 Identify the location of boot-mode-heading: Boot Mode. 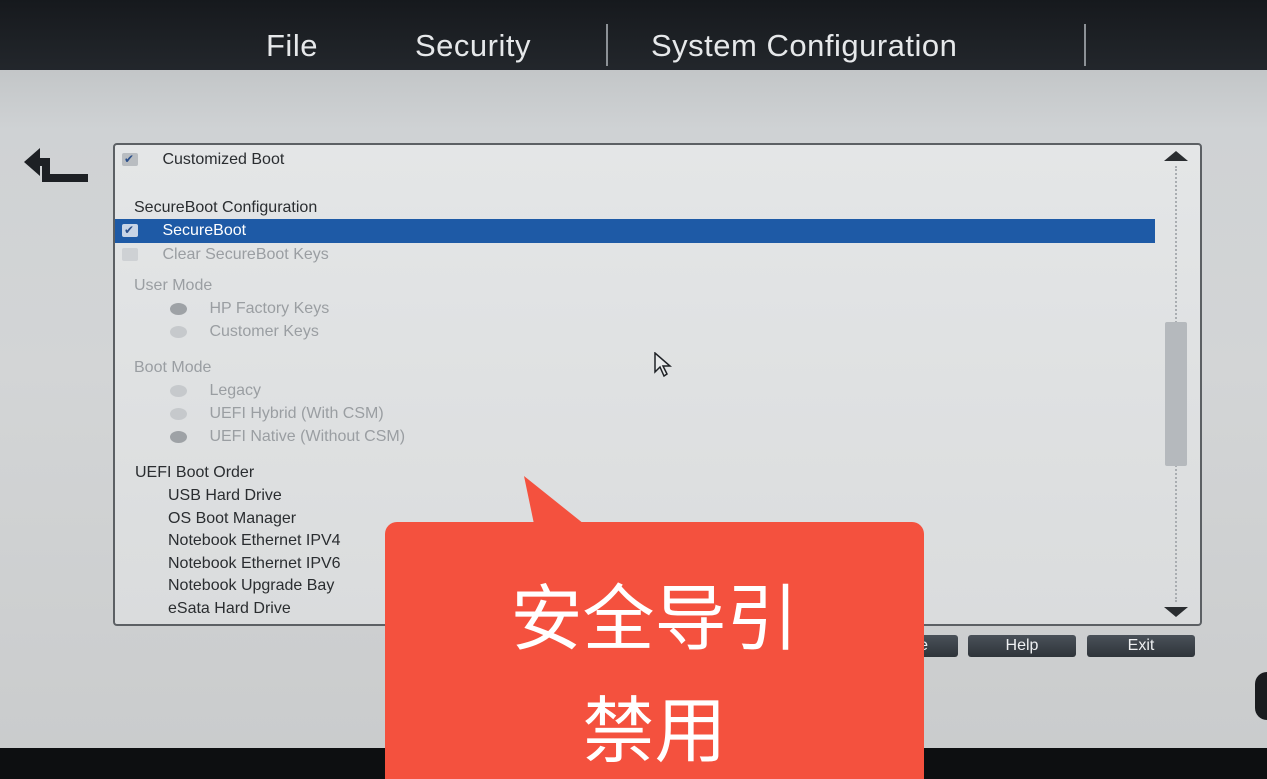
(173, 367).